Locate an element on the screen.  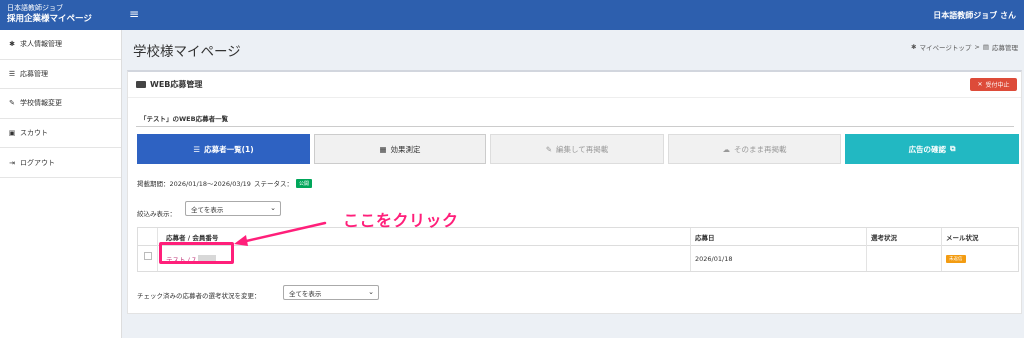
column-header-selection: 選考状況 is located at coordinates (884, 237).